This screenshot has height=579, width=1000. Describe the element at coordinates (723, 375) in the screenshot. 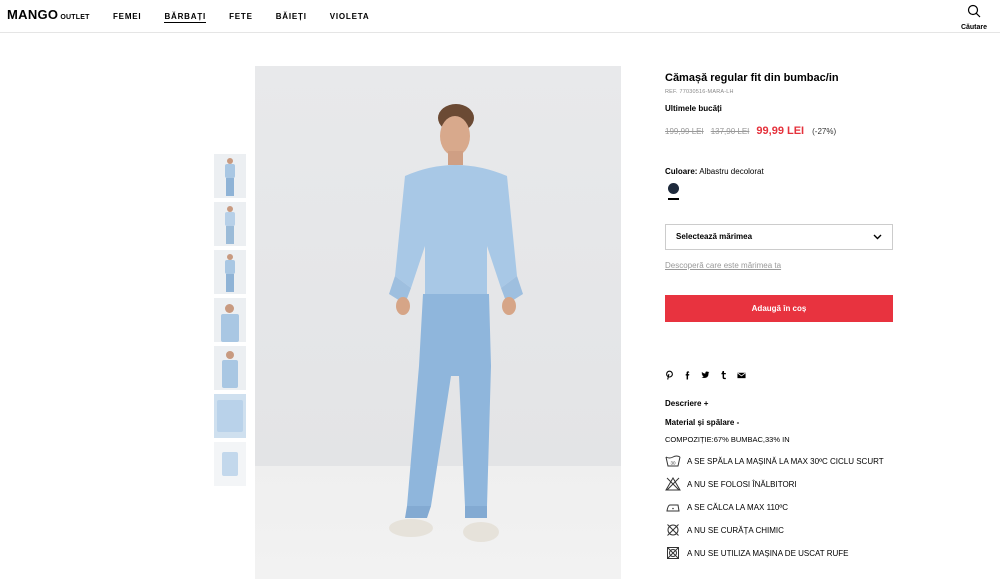

I see `tumblr-icon` at that location.